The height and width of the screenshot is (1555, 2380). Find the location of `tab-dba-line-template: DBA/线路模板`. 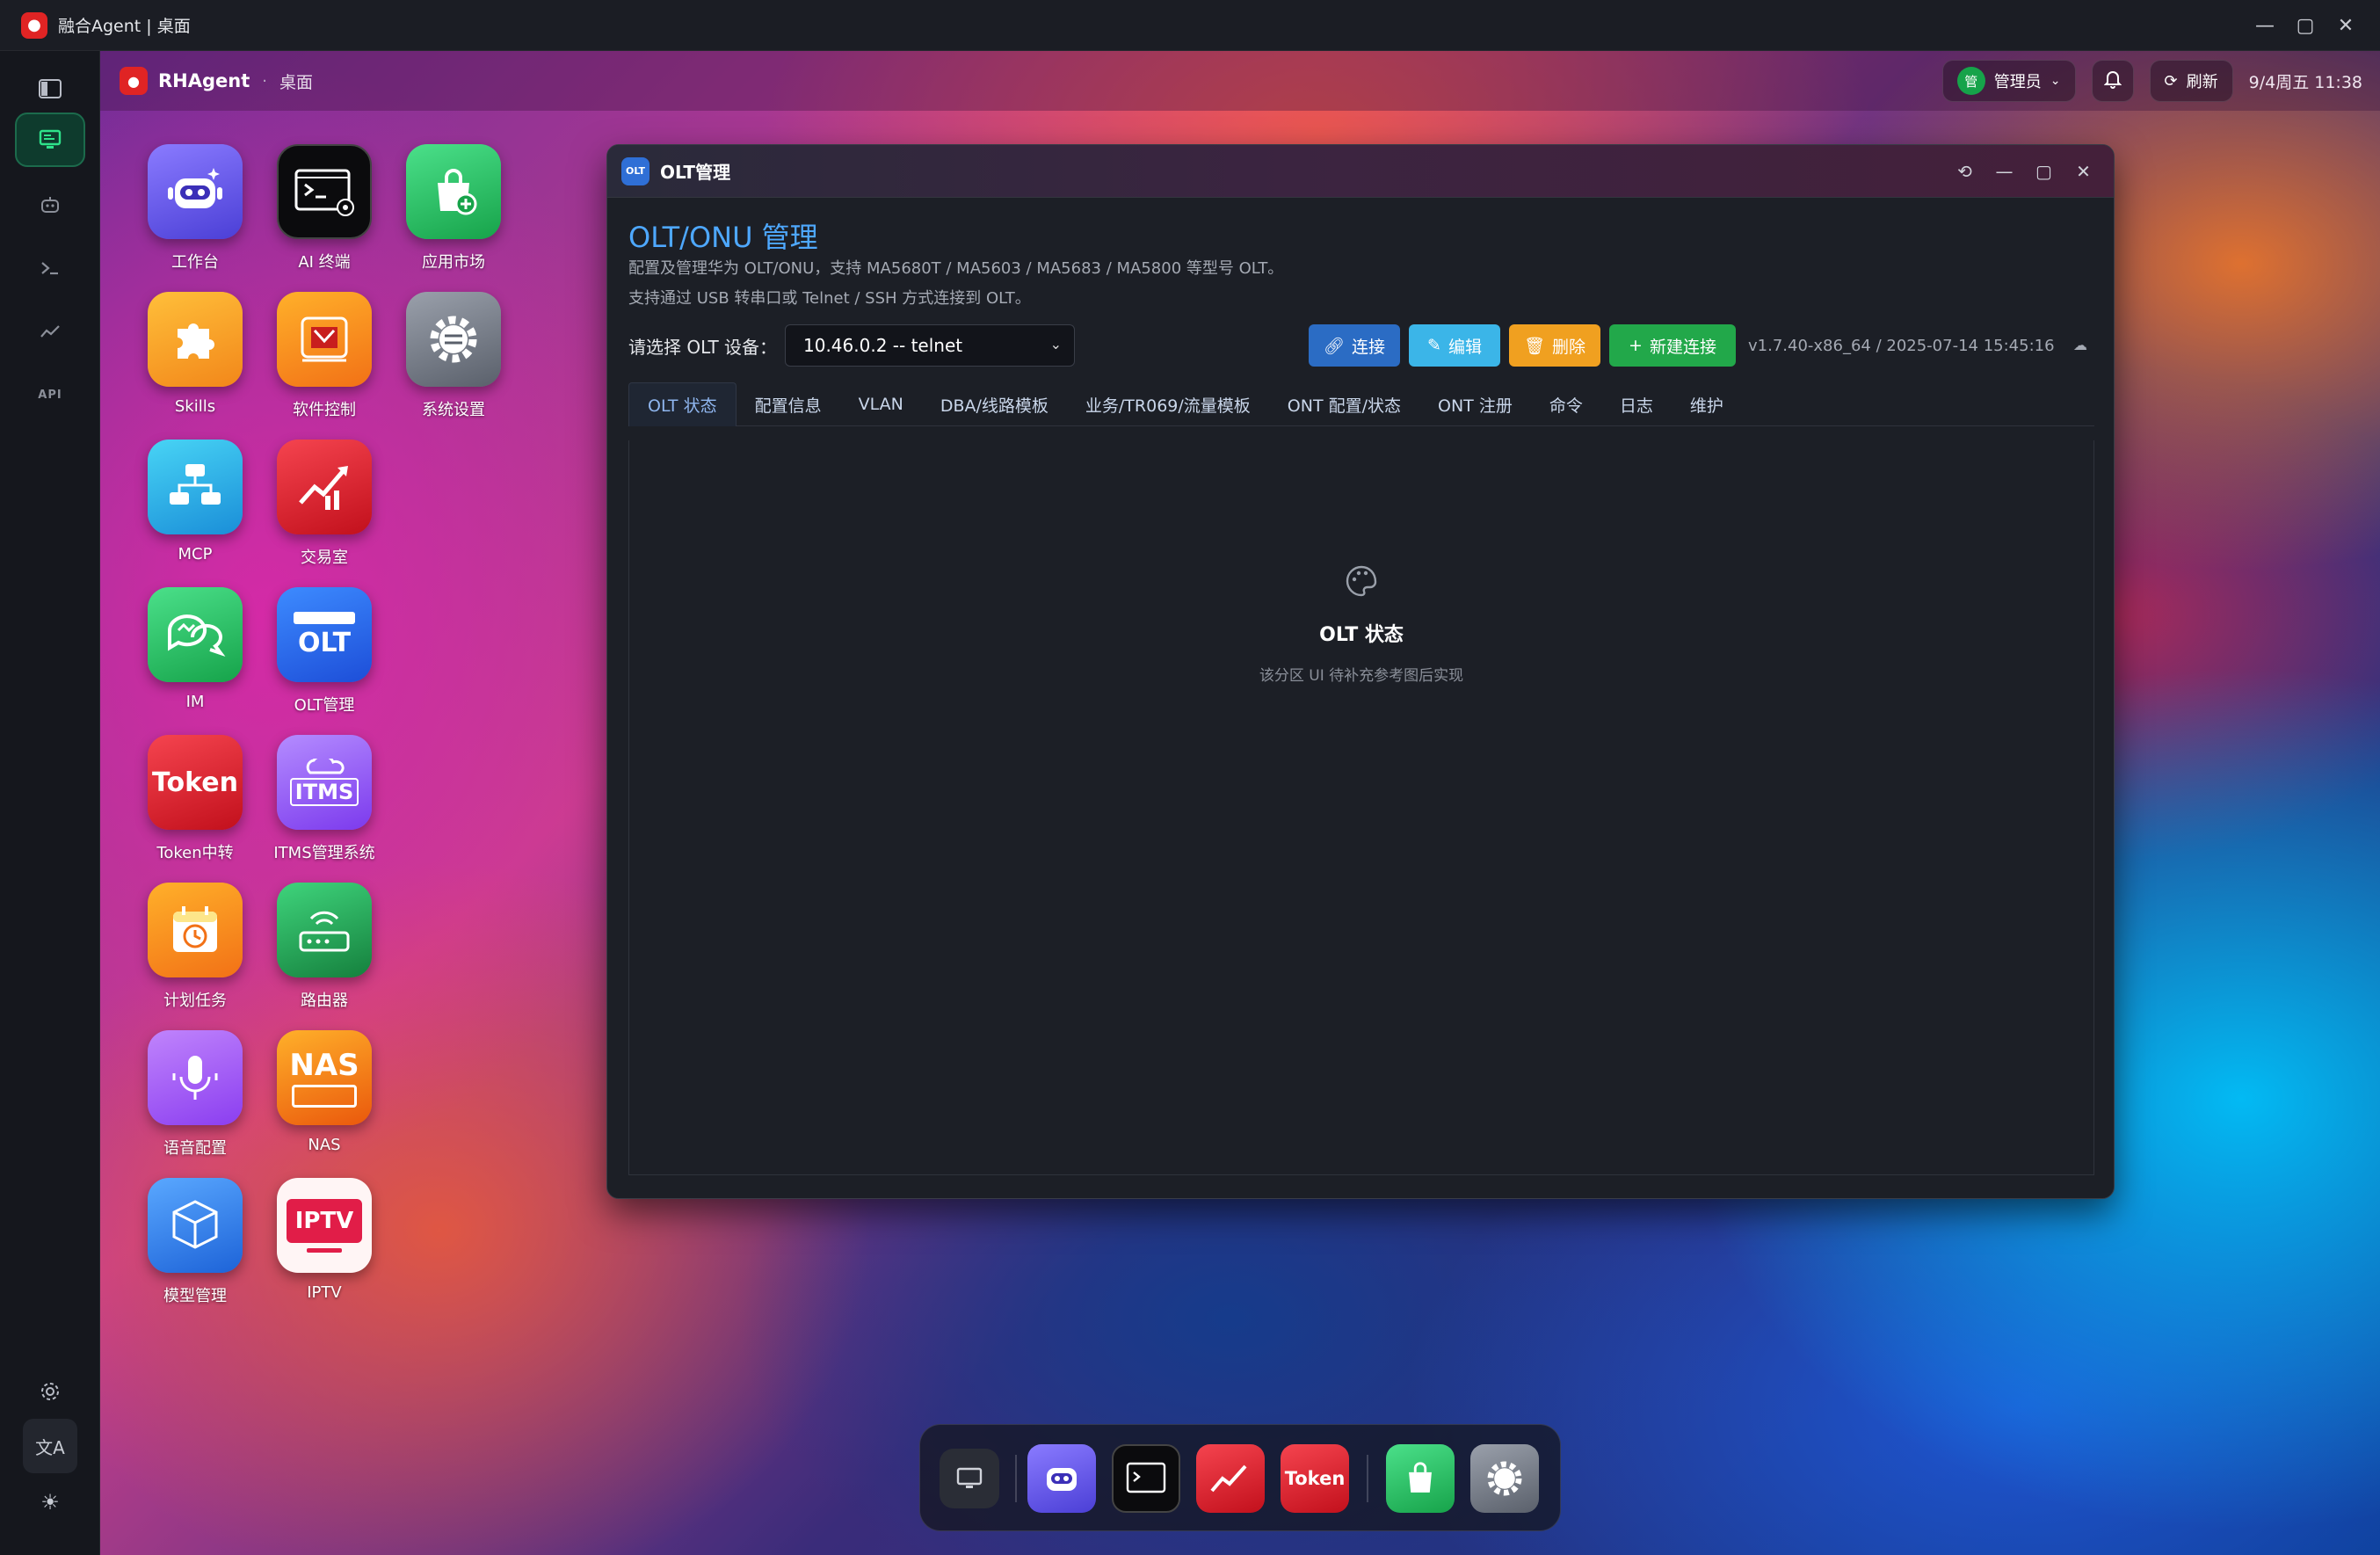

tab-dba-line-template: DBA/线路模板 is located at coordinates (994, 404).